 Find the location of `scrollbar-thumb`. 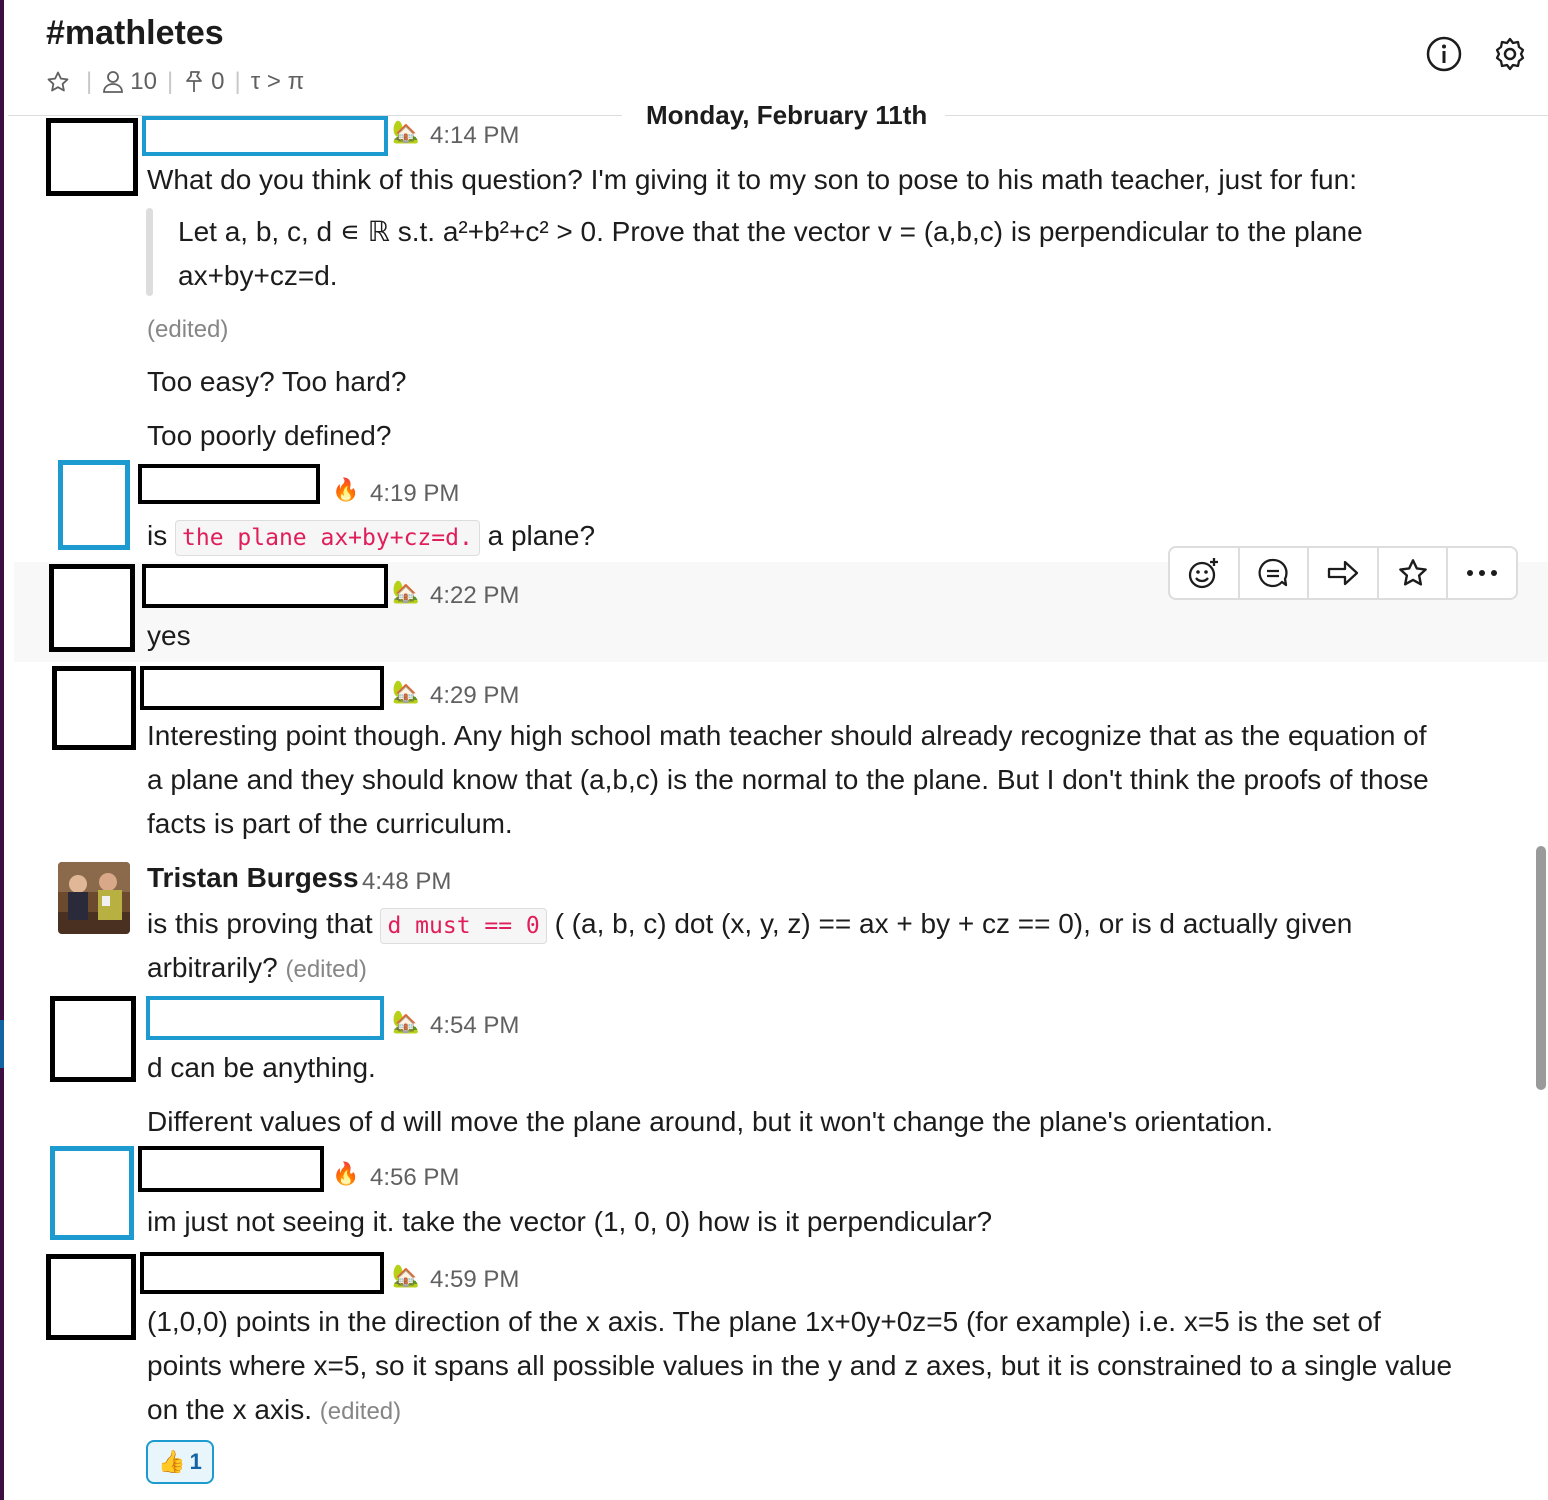

scrollbar-thumb is located at coordinates (1541, 968).